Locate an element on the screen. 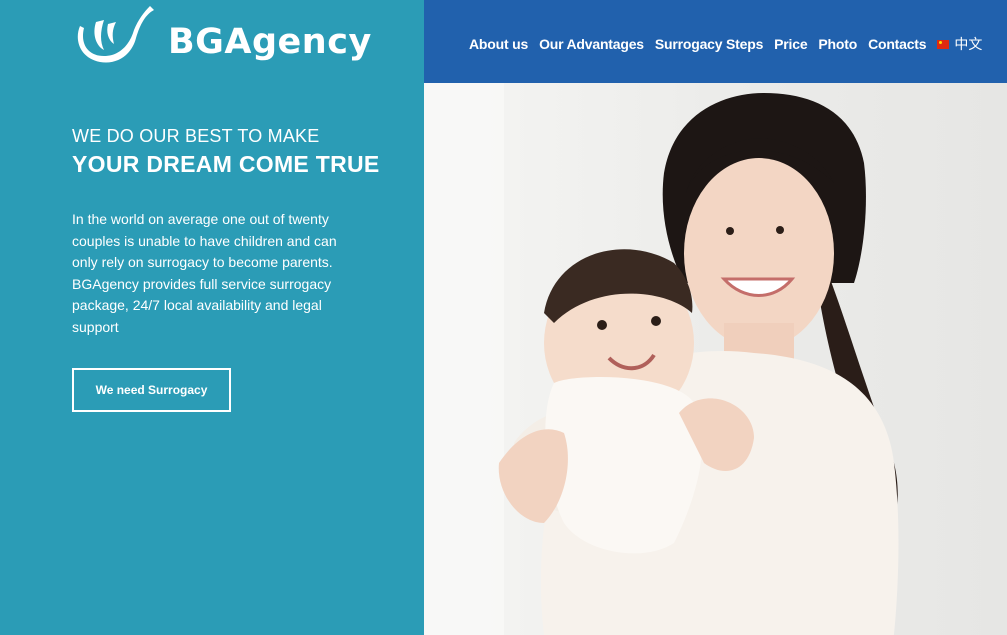 Image resolution: width=1007 pixels, height=635 pixels. logo-text: BGAgency is located at coordinates (270, 42).